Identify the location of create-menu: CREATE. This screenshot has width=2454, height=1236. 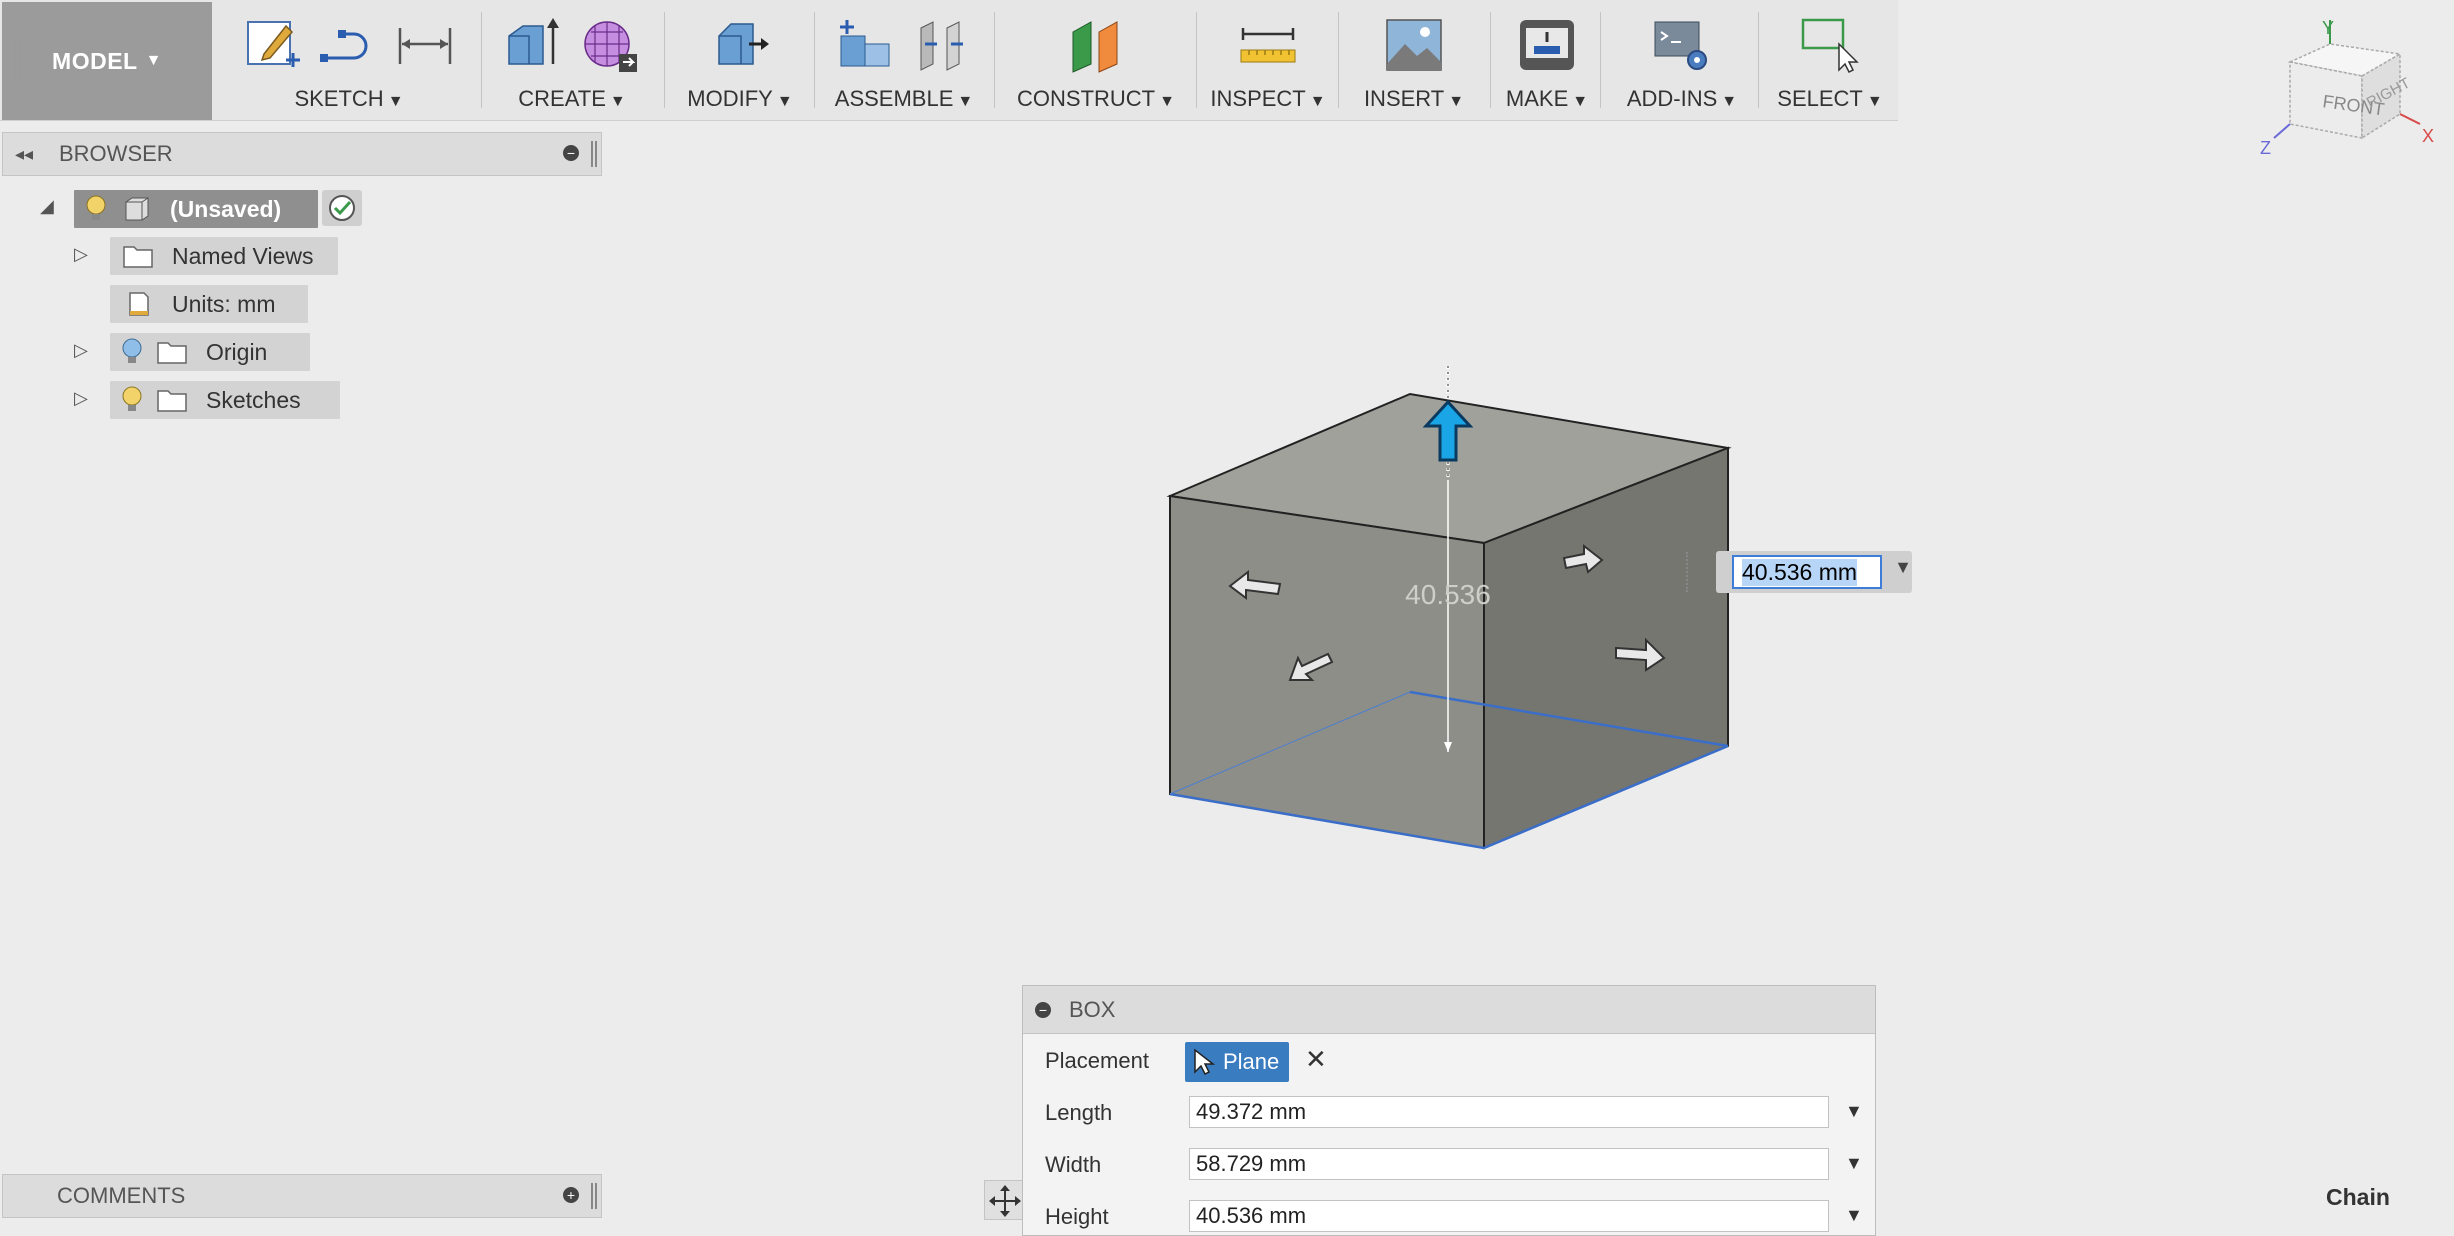
(562, 98).